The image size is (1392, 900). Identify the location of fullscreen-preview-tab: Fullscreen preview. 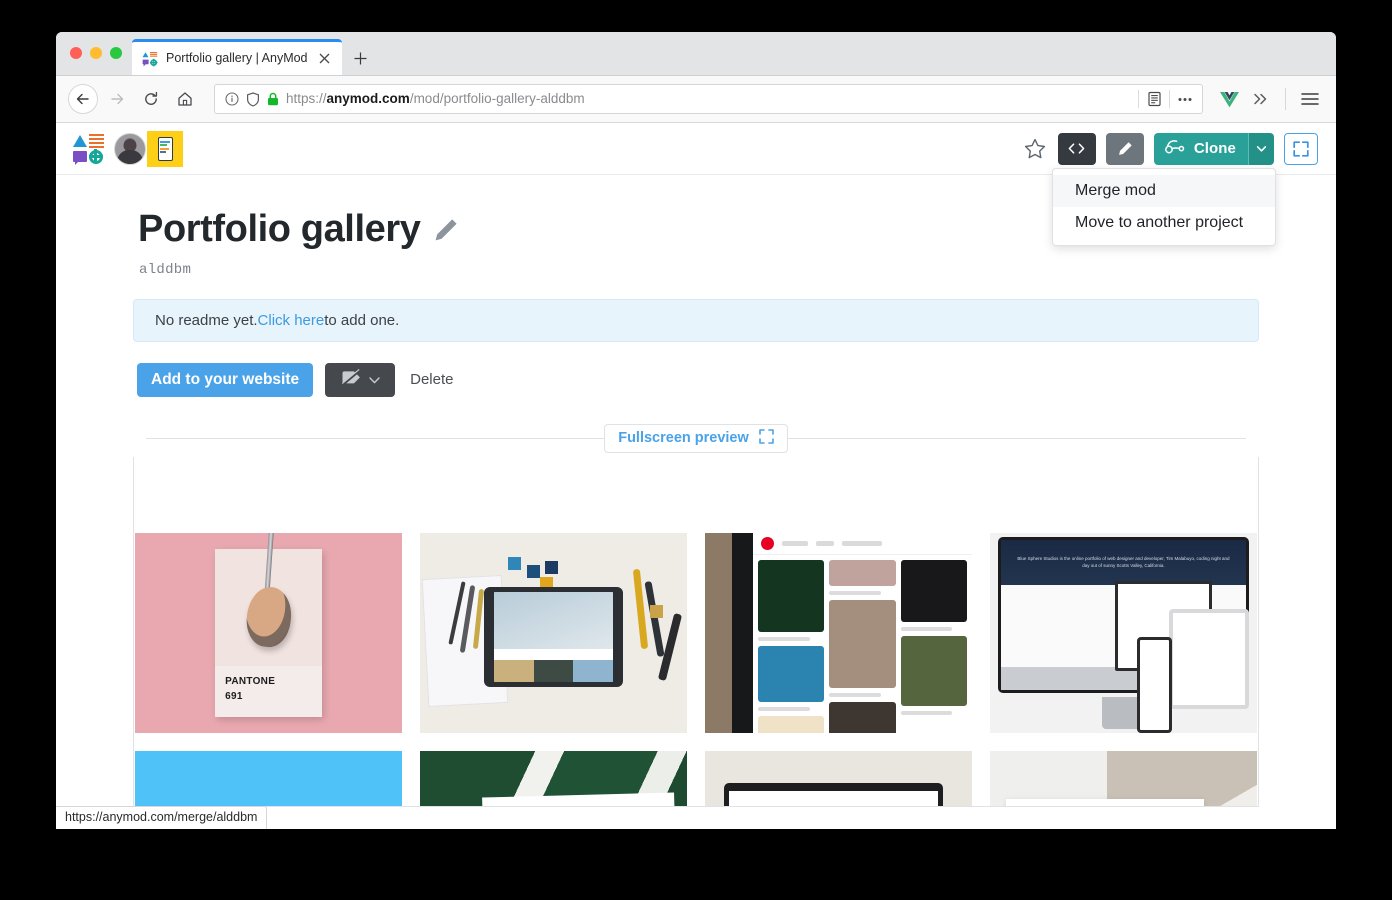
(696, 438).